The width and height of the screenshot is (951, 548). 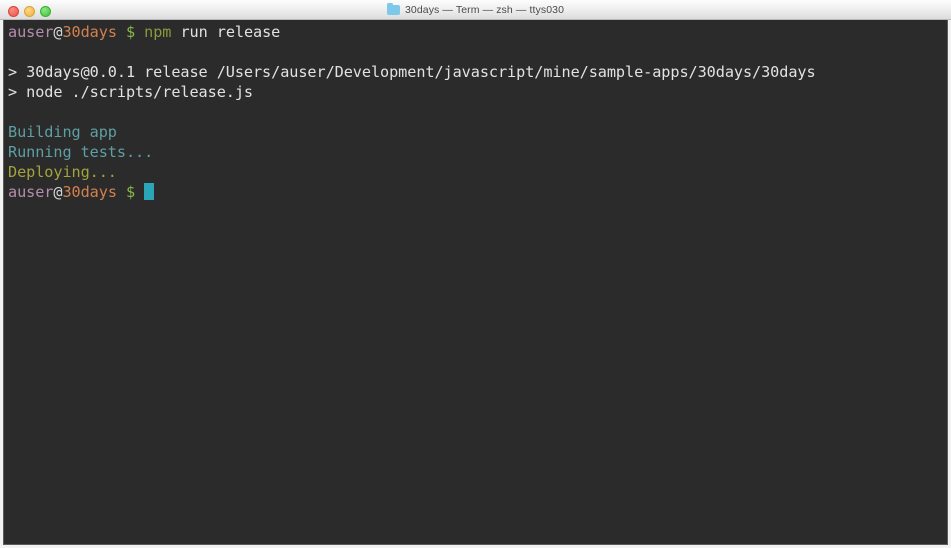 I want to click on prompt-line-1: auser@30days $ npm run release, so click(x=477, y=32).